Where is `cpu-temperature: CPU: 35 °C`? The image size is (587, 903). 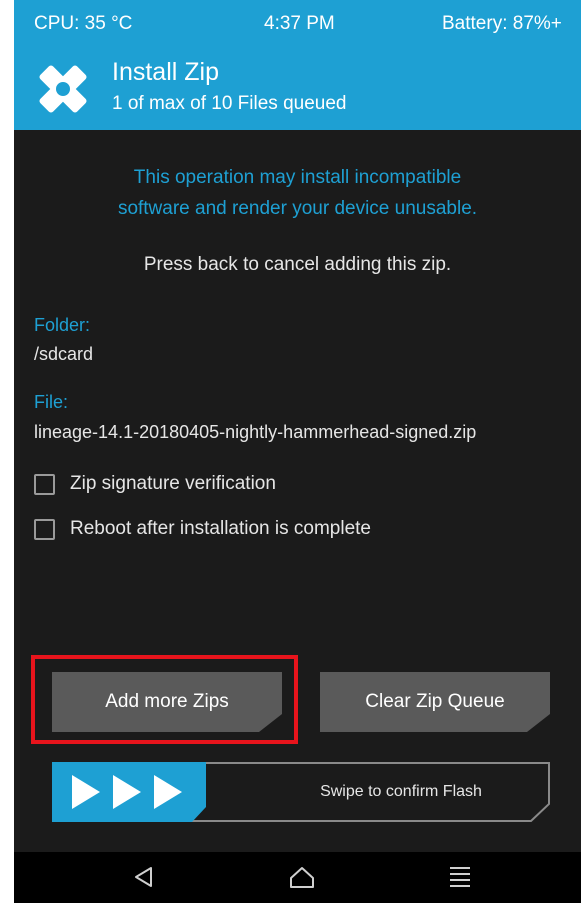 cpu-temperature: CPU: 35 °C is located at coordinates (83, 23).